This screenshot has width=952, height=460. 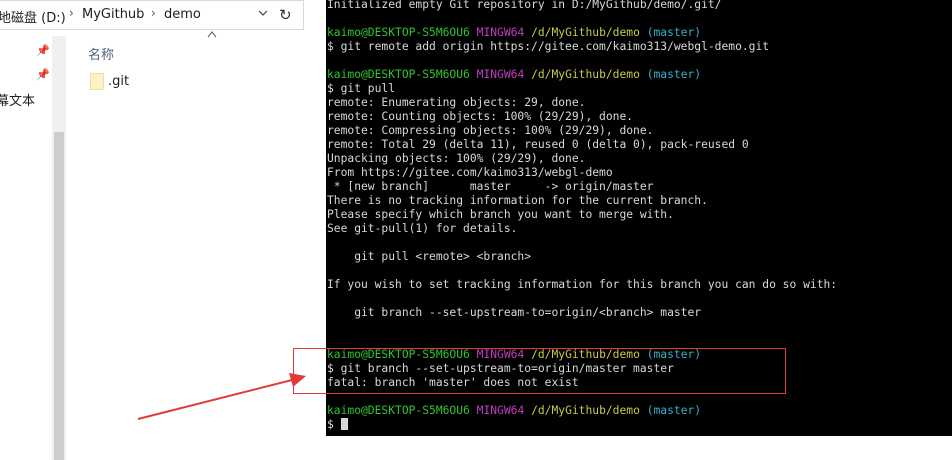 What do you see at coordinates (113, 14) in the screenshot?
I see `breadcrumb-mygithub: MyGithub` at bounding box center [113, 14].